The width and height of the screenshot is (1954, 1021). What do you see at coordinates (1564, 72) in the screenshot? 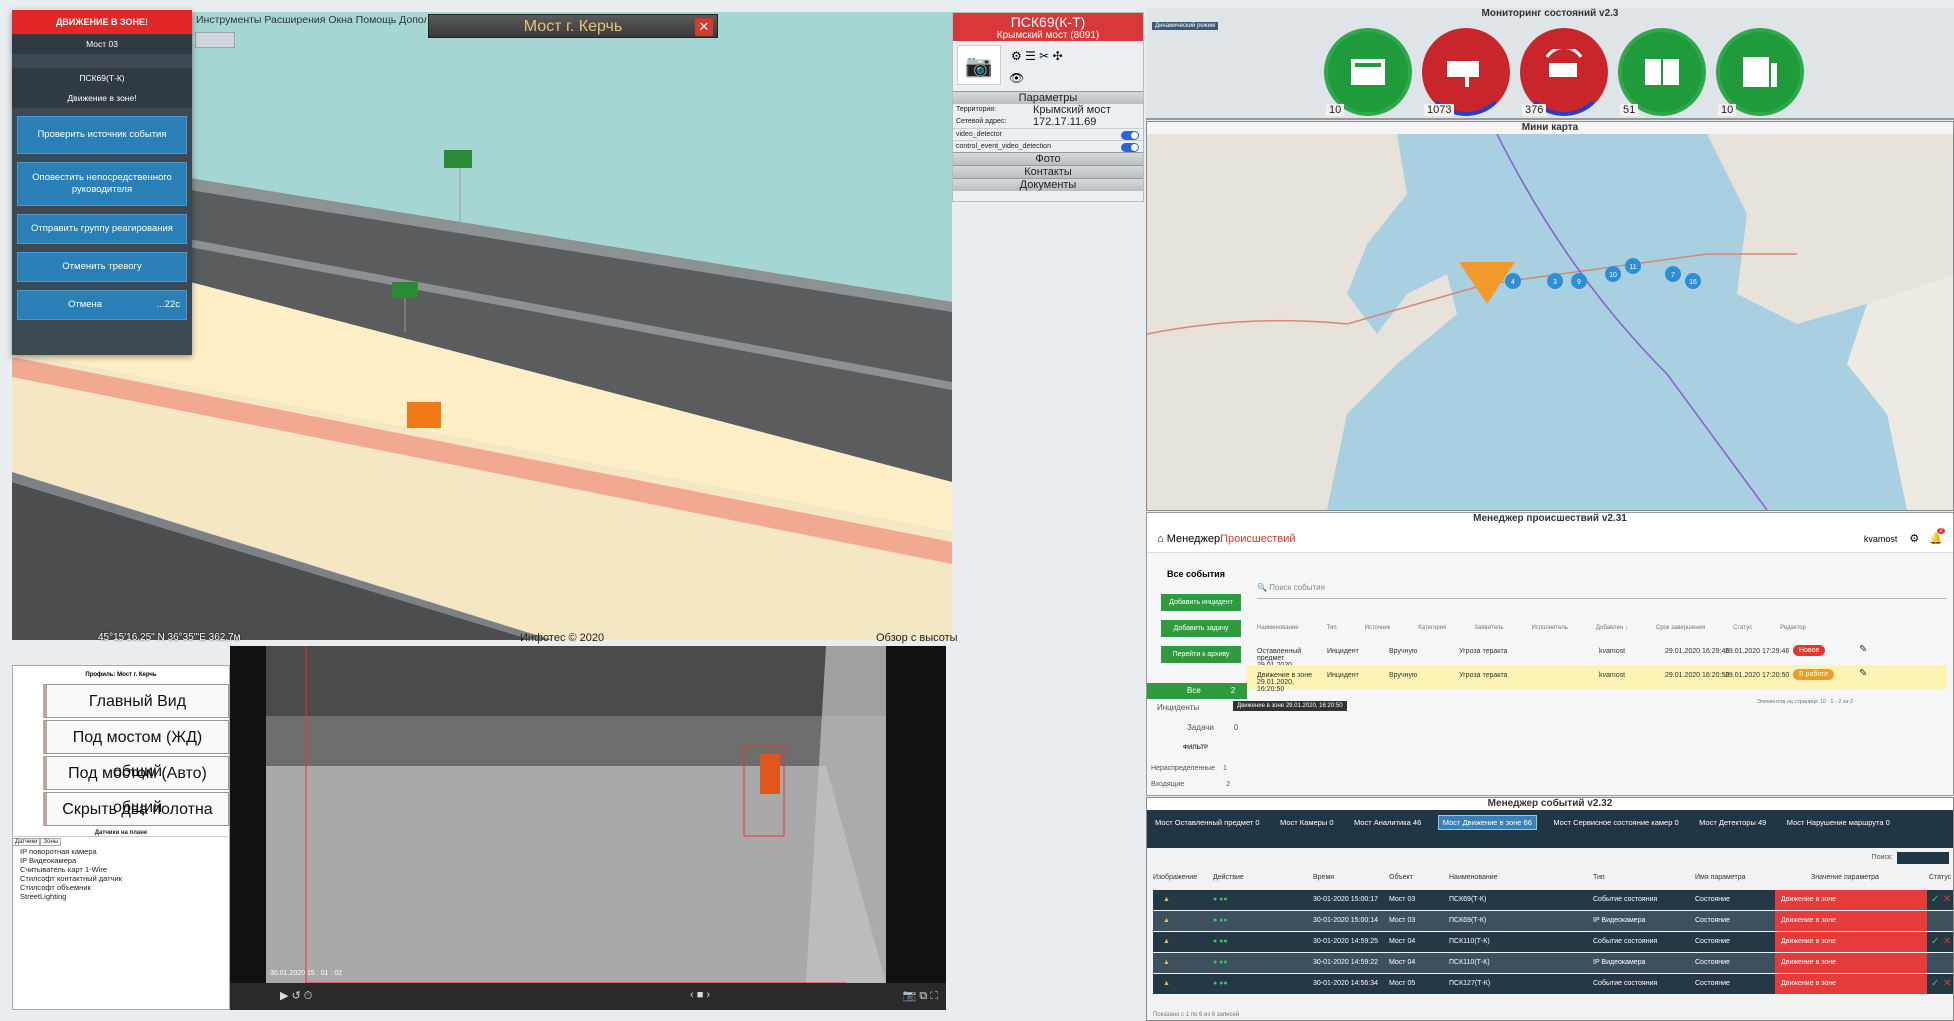
I see `monitor-ptz-widget: 376` at bounding box center [1564, 72].